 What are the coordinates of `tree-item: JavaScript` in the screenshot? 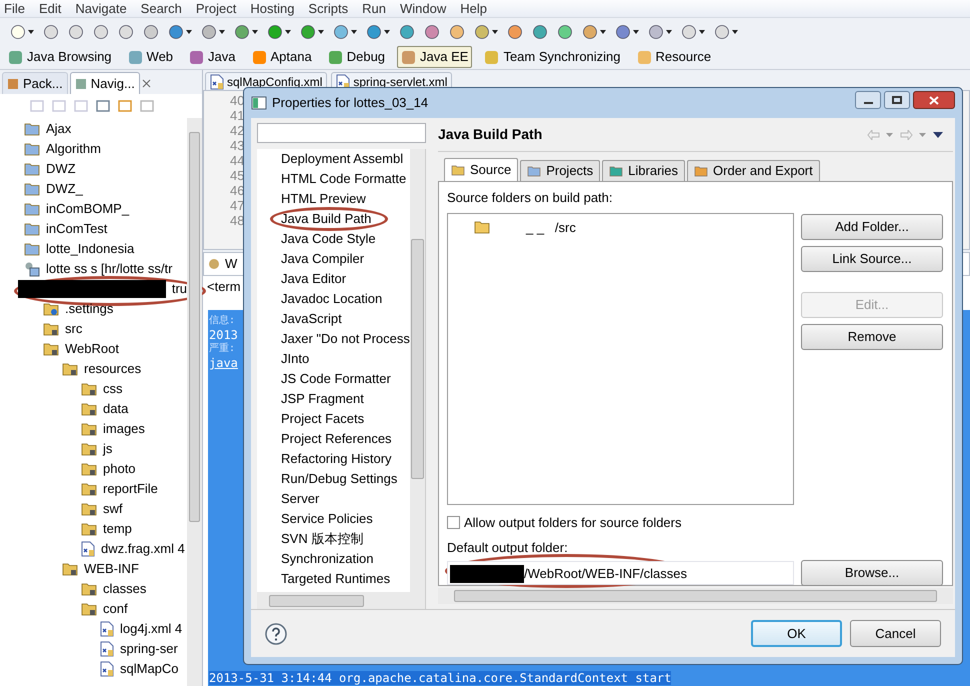 It's located at (311, 319).